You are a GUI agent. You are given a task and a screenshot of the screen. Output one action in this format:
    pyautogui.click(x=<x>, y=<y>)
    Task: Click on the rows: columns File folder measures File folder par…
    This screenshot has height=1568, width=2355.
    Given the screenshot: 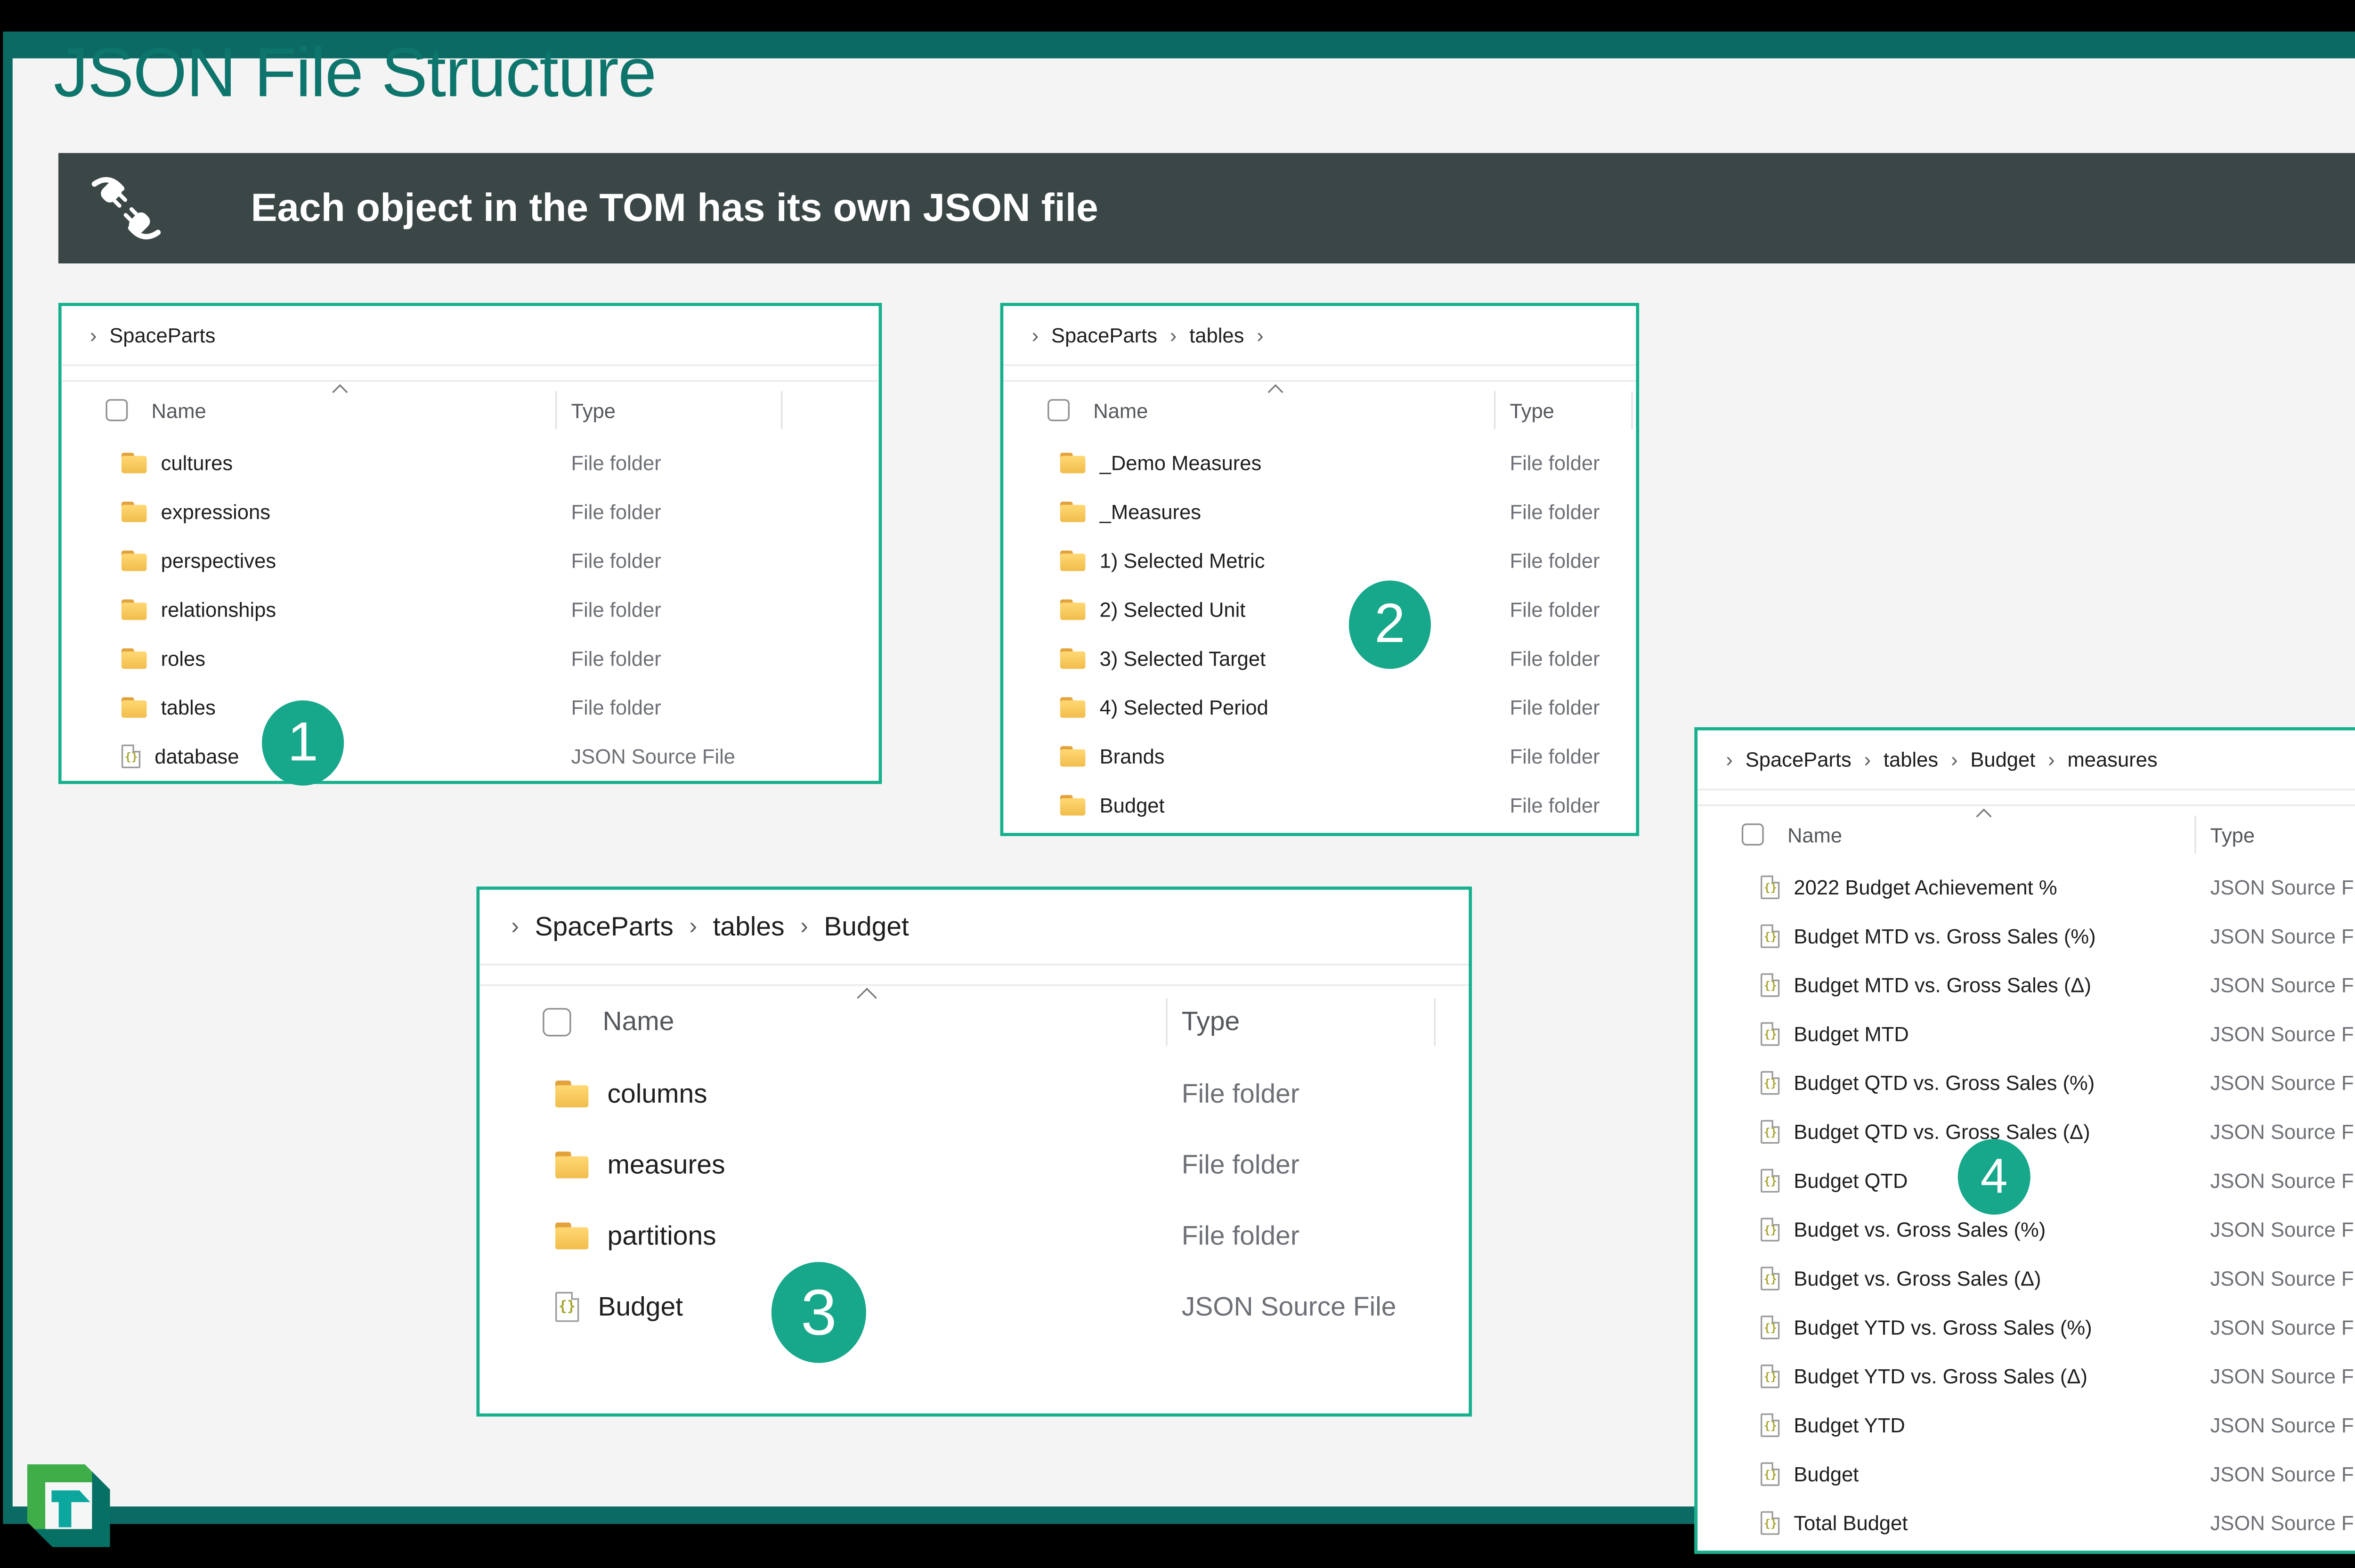 What is the action you would take?
    pyautogui.click(x=974, y=1200)
    